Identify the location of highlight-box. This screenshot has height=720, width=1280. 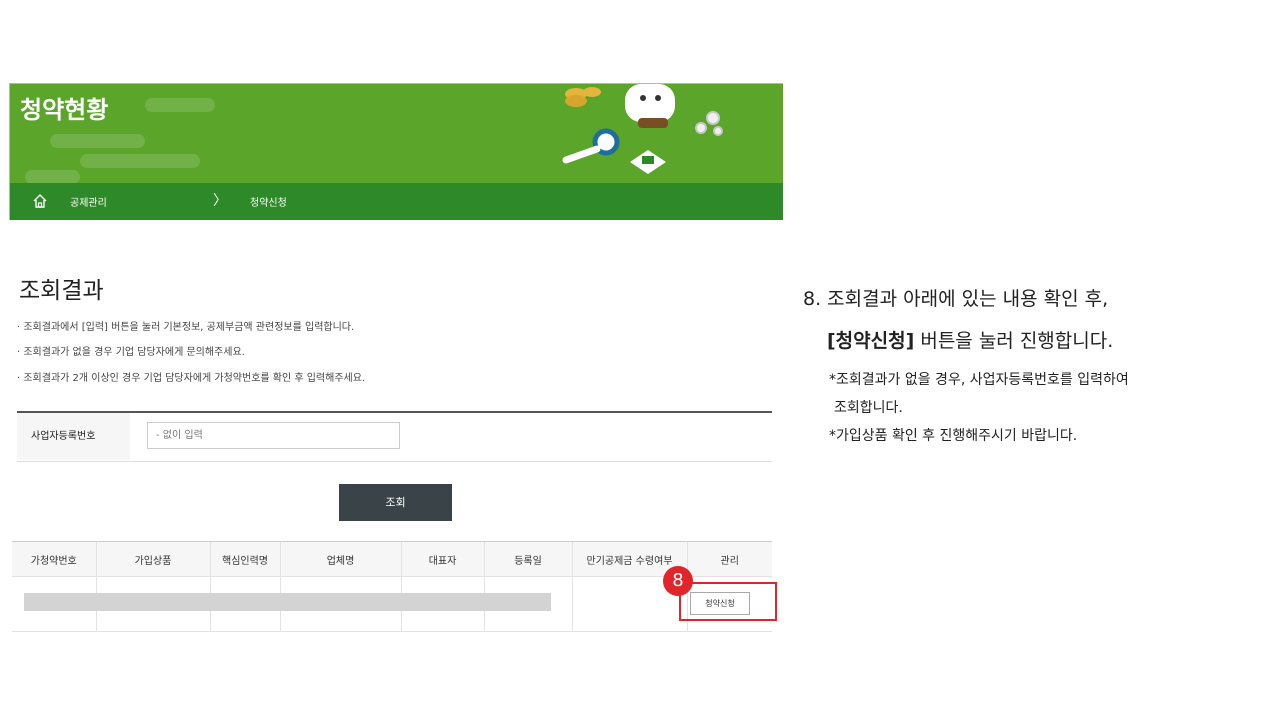
(728, 601).